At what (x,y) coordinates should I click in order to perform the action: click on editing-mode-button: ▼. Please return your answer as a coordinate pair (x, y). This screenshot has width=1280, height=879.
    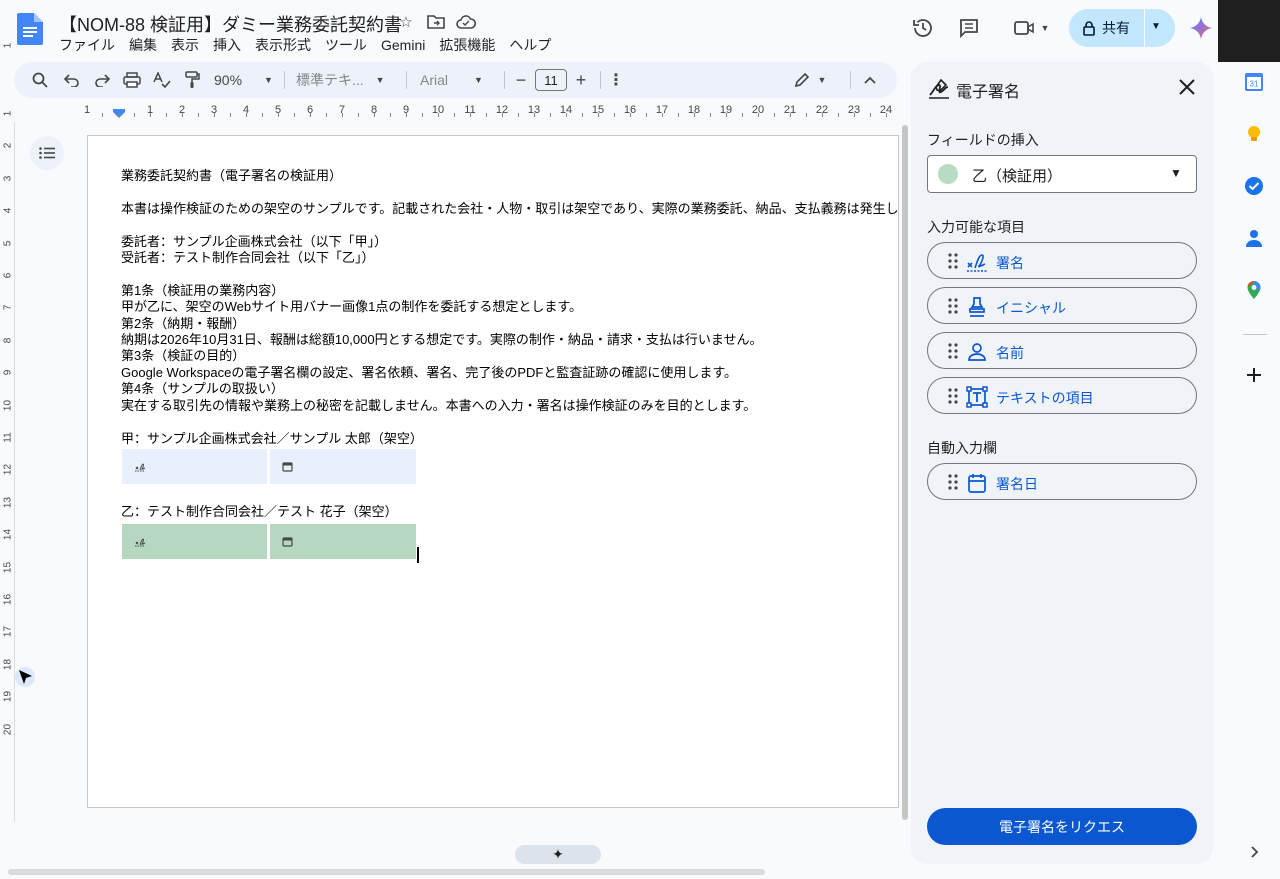
    Looking at the image, I should click on (810, 80).